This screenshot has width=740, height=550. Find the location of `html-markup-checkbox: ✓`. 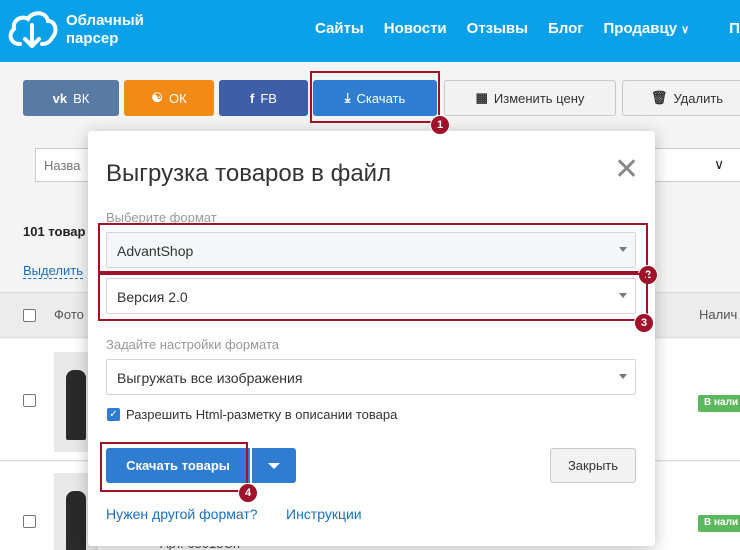

html-markup-checkbox: ✓ is located at coordinates (113, 414).